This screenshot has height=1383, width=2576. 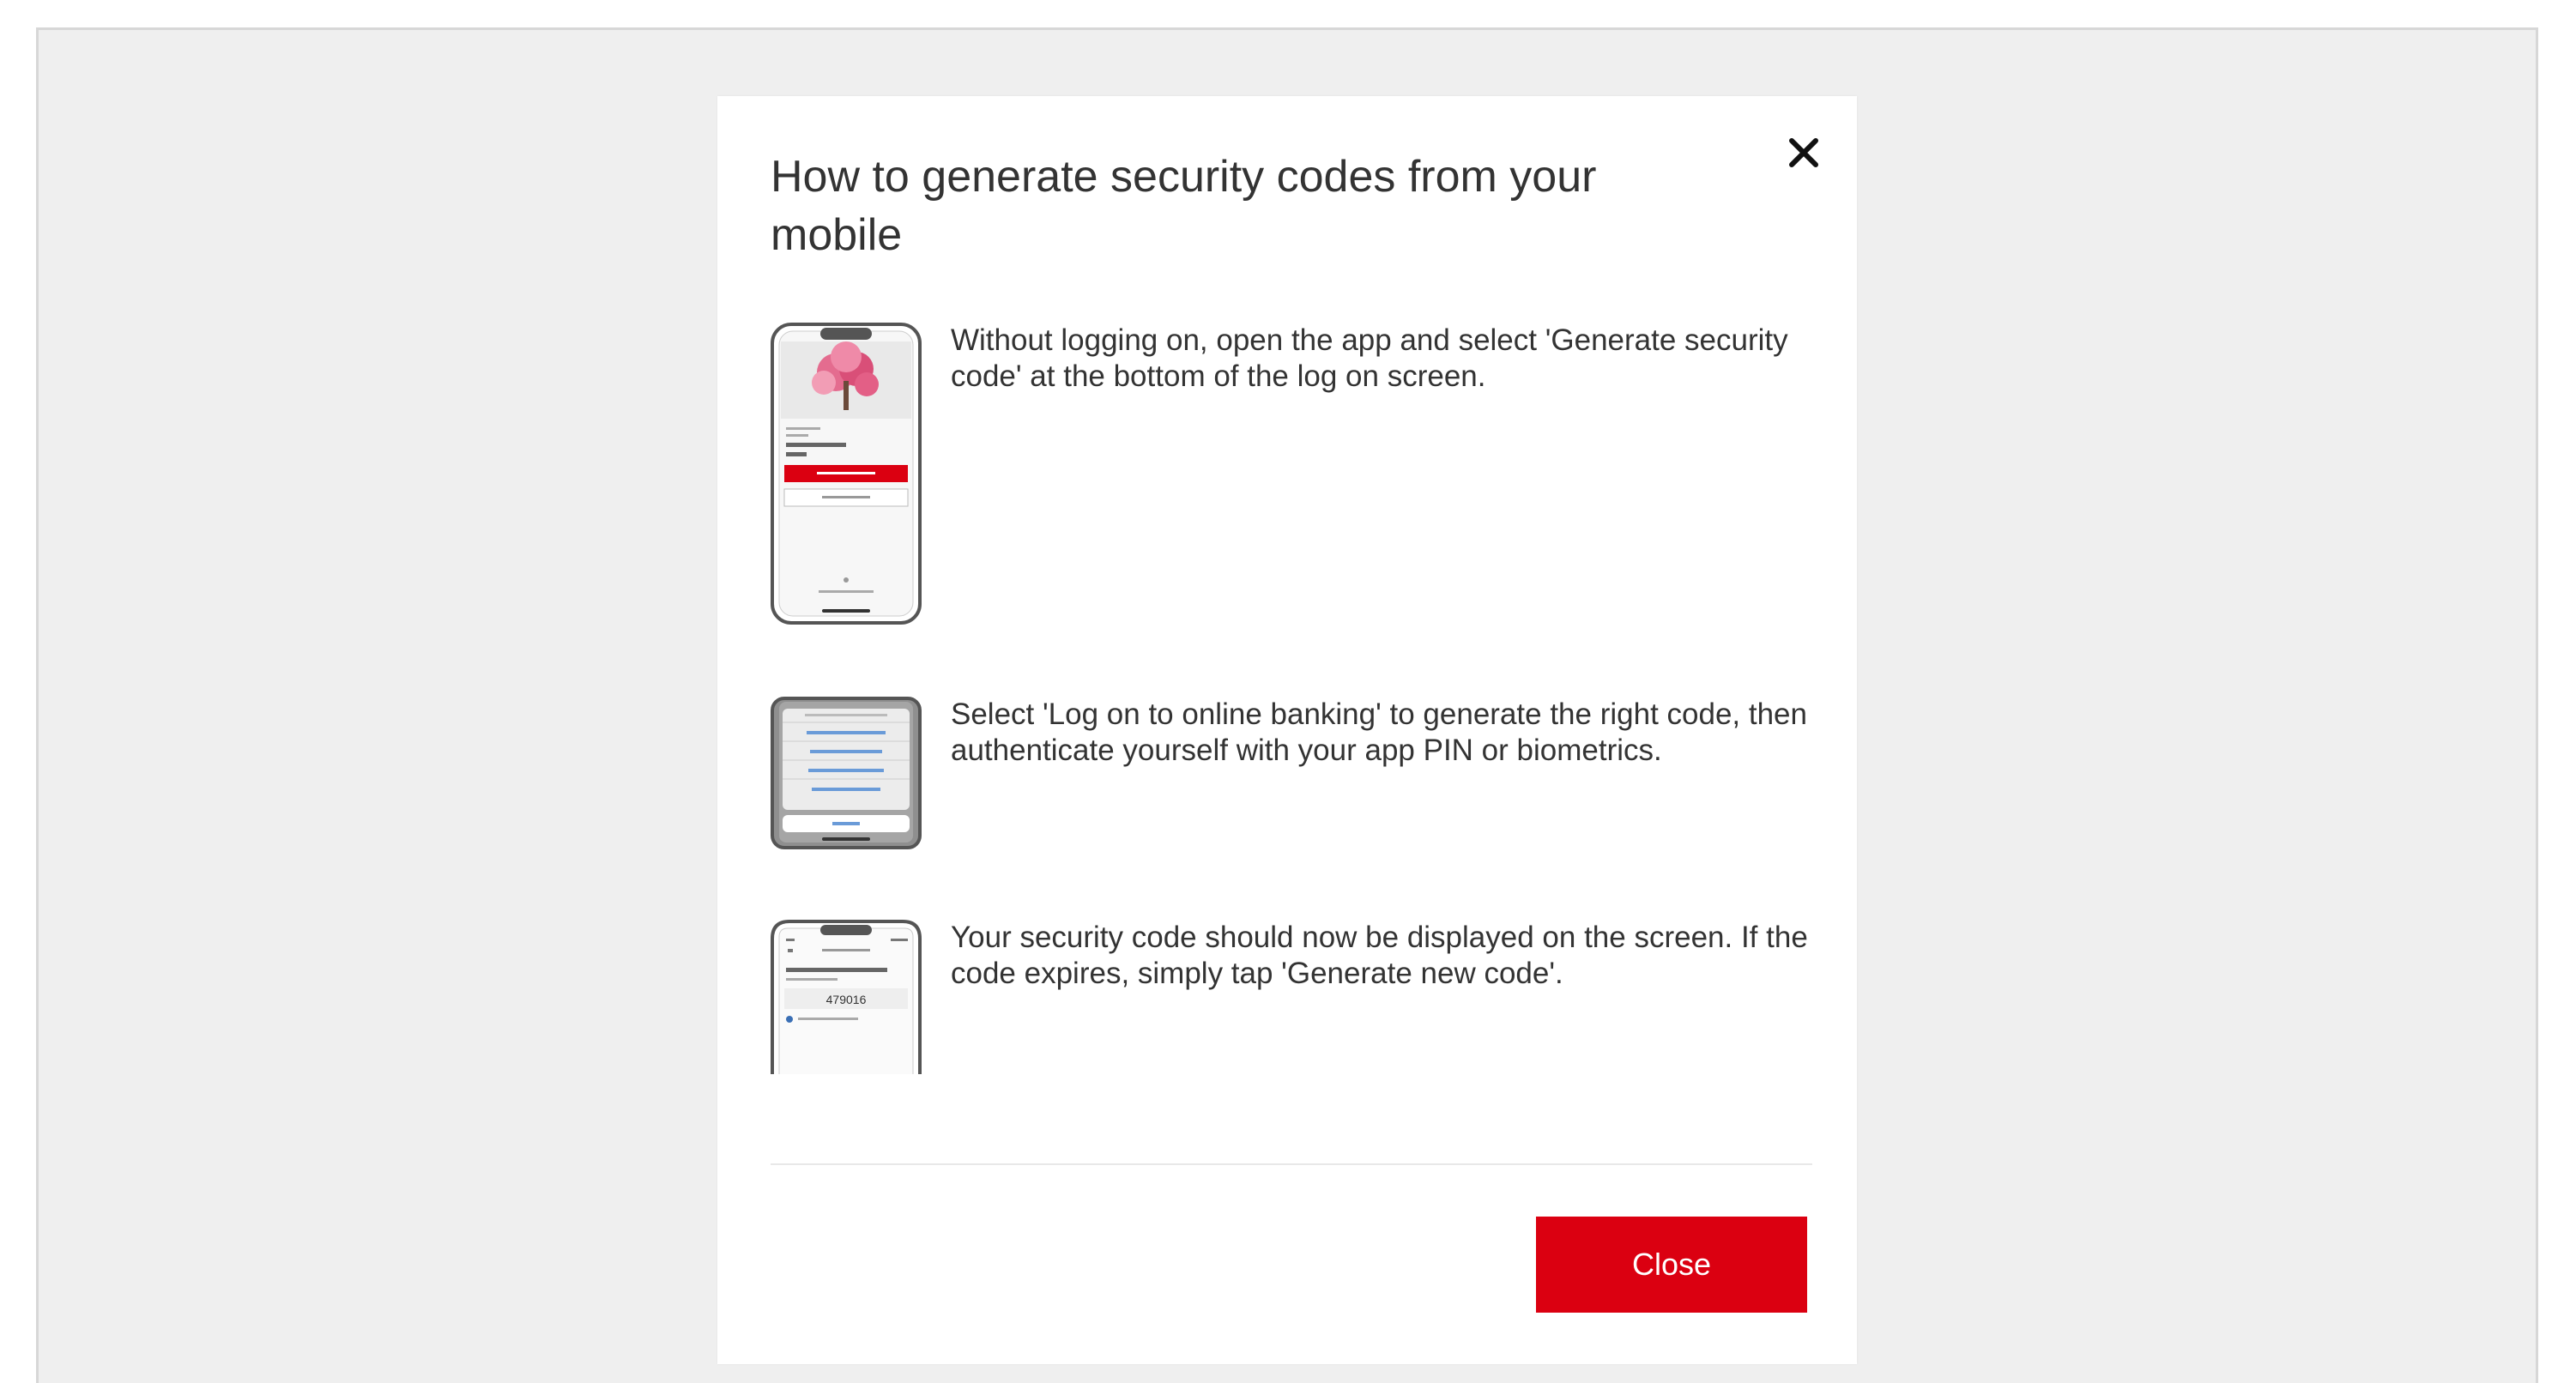 What do you see at coordinates (1671, 1265) in the screenshot?
I see `close-button: Close` at bounding box center [1671, 1265].